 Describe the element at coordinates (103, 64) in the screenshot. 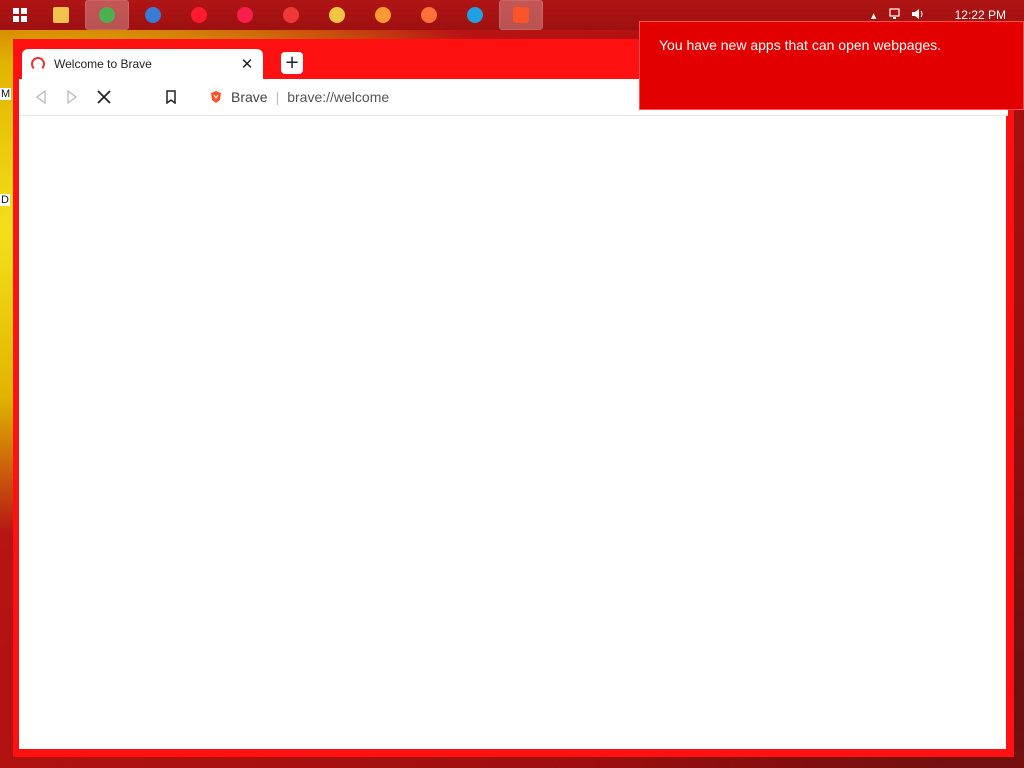

I see `tab-title: Welcome to Brave` at that location.